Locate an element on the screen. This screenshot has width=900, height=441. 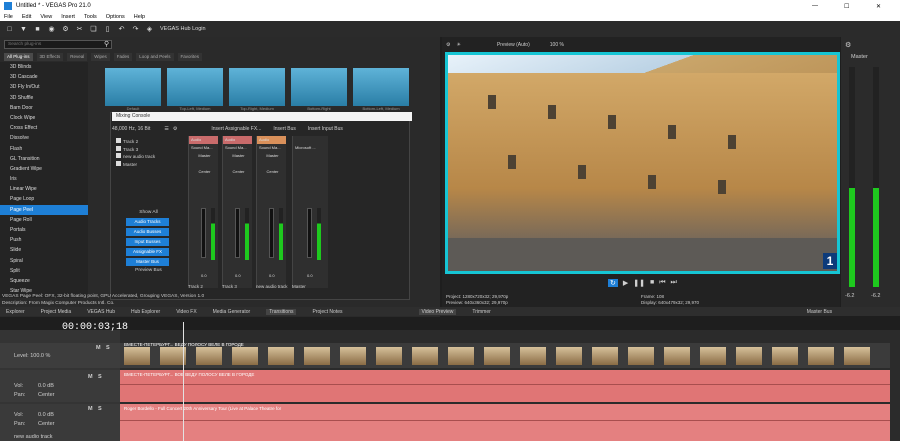
menu-file: File is located at coordinates (8, 17).